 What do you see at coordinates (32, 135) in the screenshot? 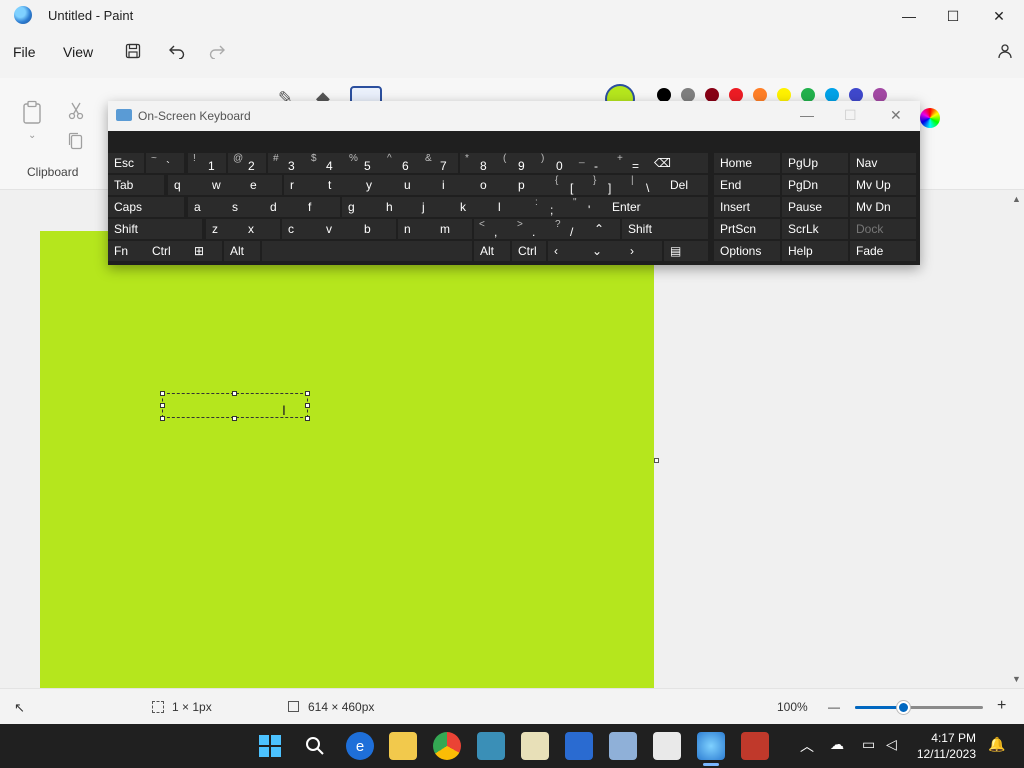
I see `paste-dropdown-icon: ⌄` at bounding box center [32, 135].